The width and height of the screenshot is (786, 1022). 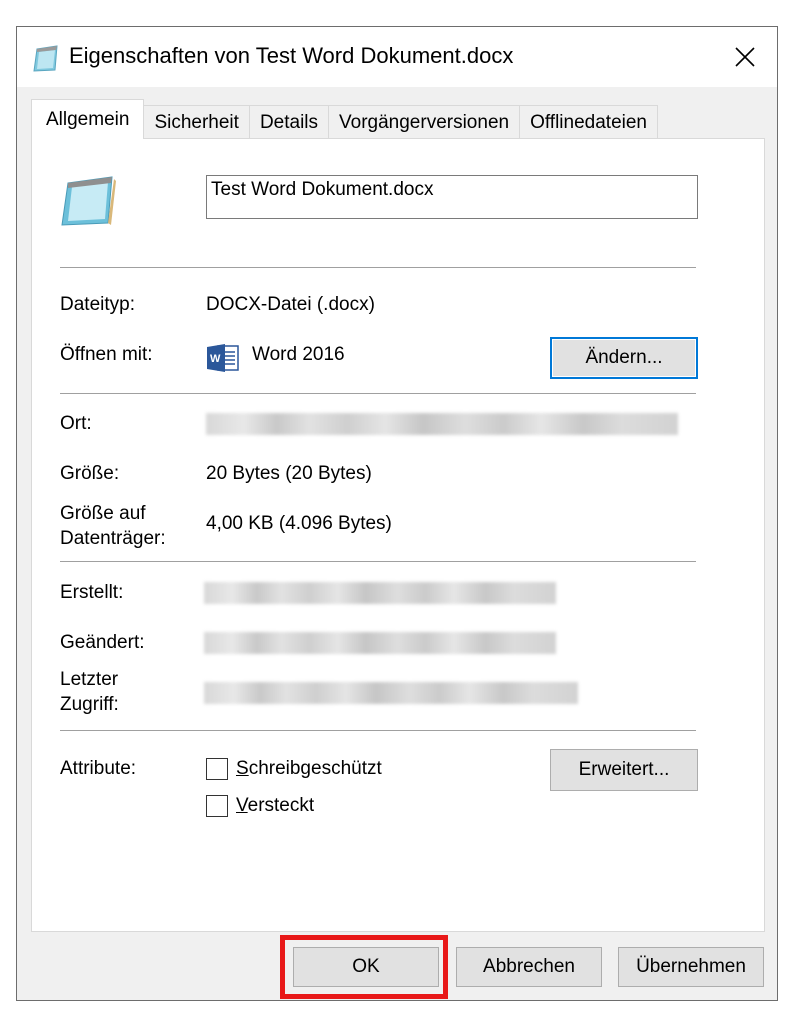 I want to click on file-type-label: Dateityp:, so click(x=97, y=304).